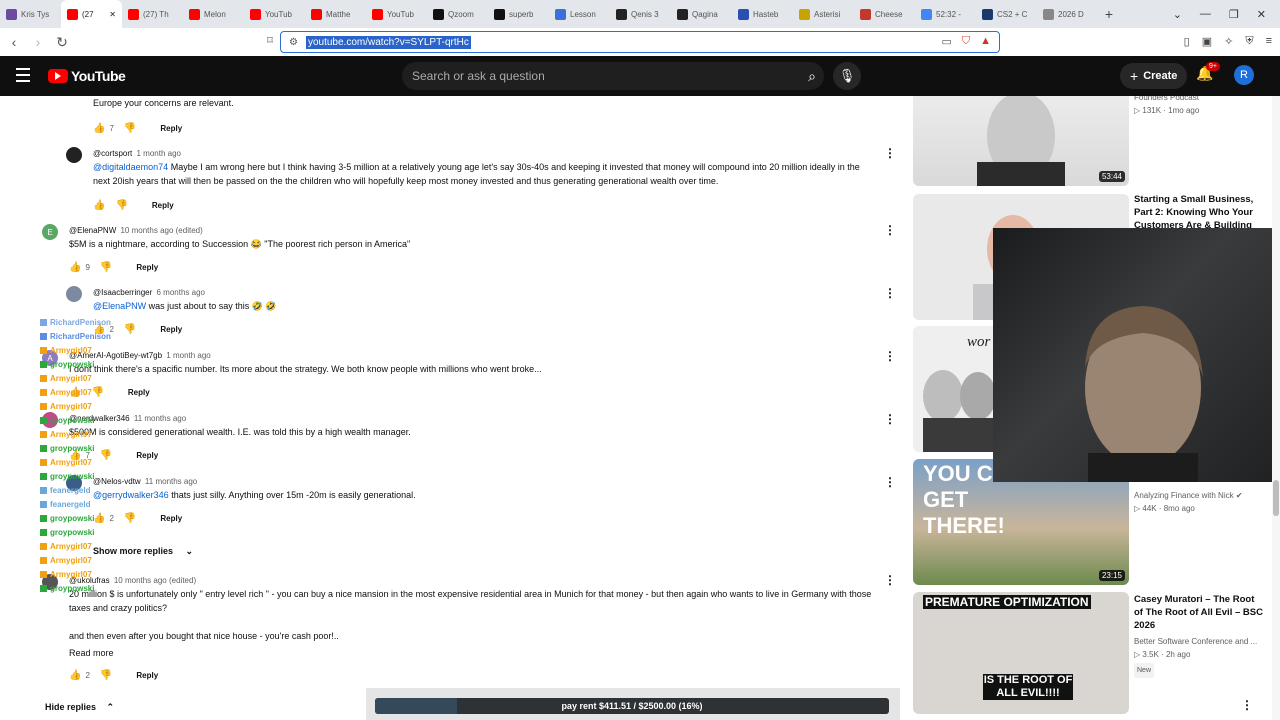 Image resolution: width=1280 pixels, height=720 pixels. What do you see at coordinates (457, 14) in the screenshot?
I see `browser-tab: Qzoom` at bounding box center [457, 14].